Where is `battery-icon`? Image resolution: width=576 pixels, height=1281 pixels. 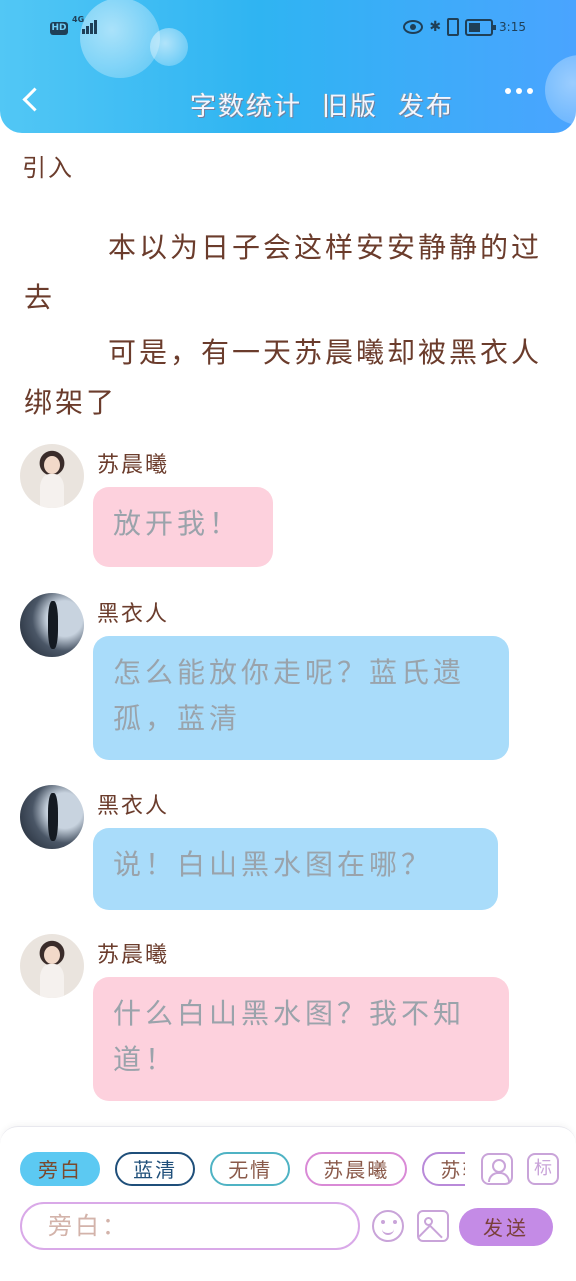
battery-icon is located at coordinates (481, 27).